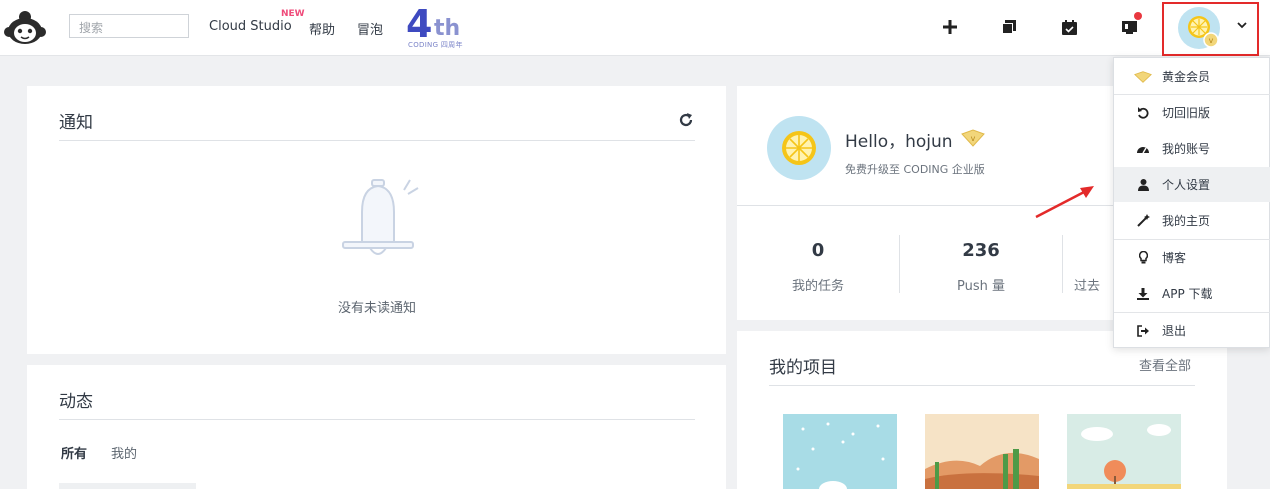  I want to click on tab-mine: 我的, so click(124, 452).